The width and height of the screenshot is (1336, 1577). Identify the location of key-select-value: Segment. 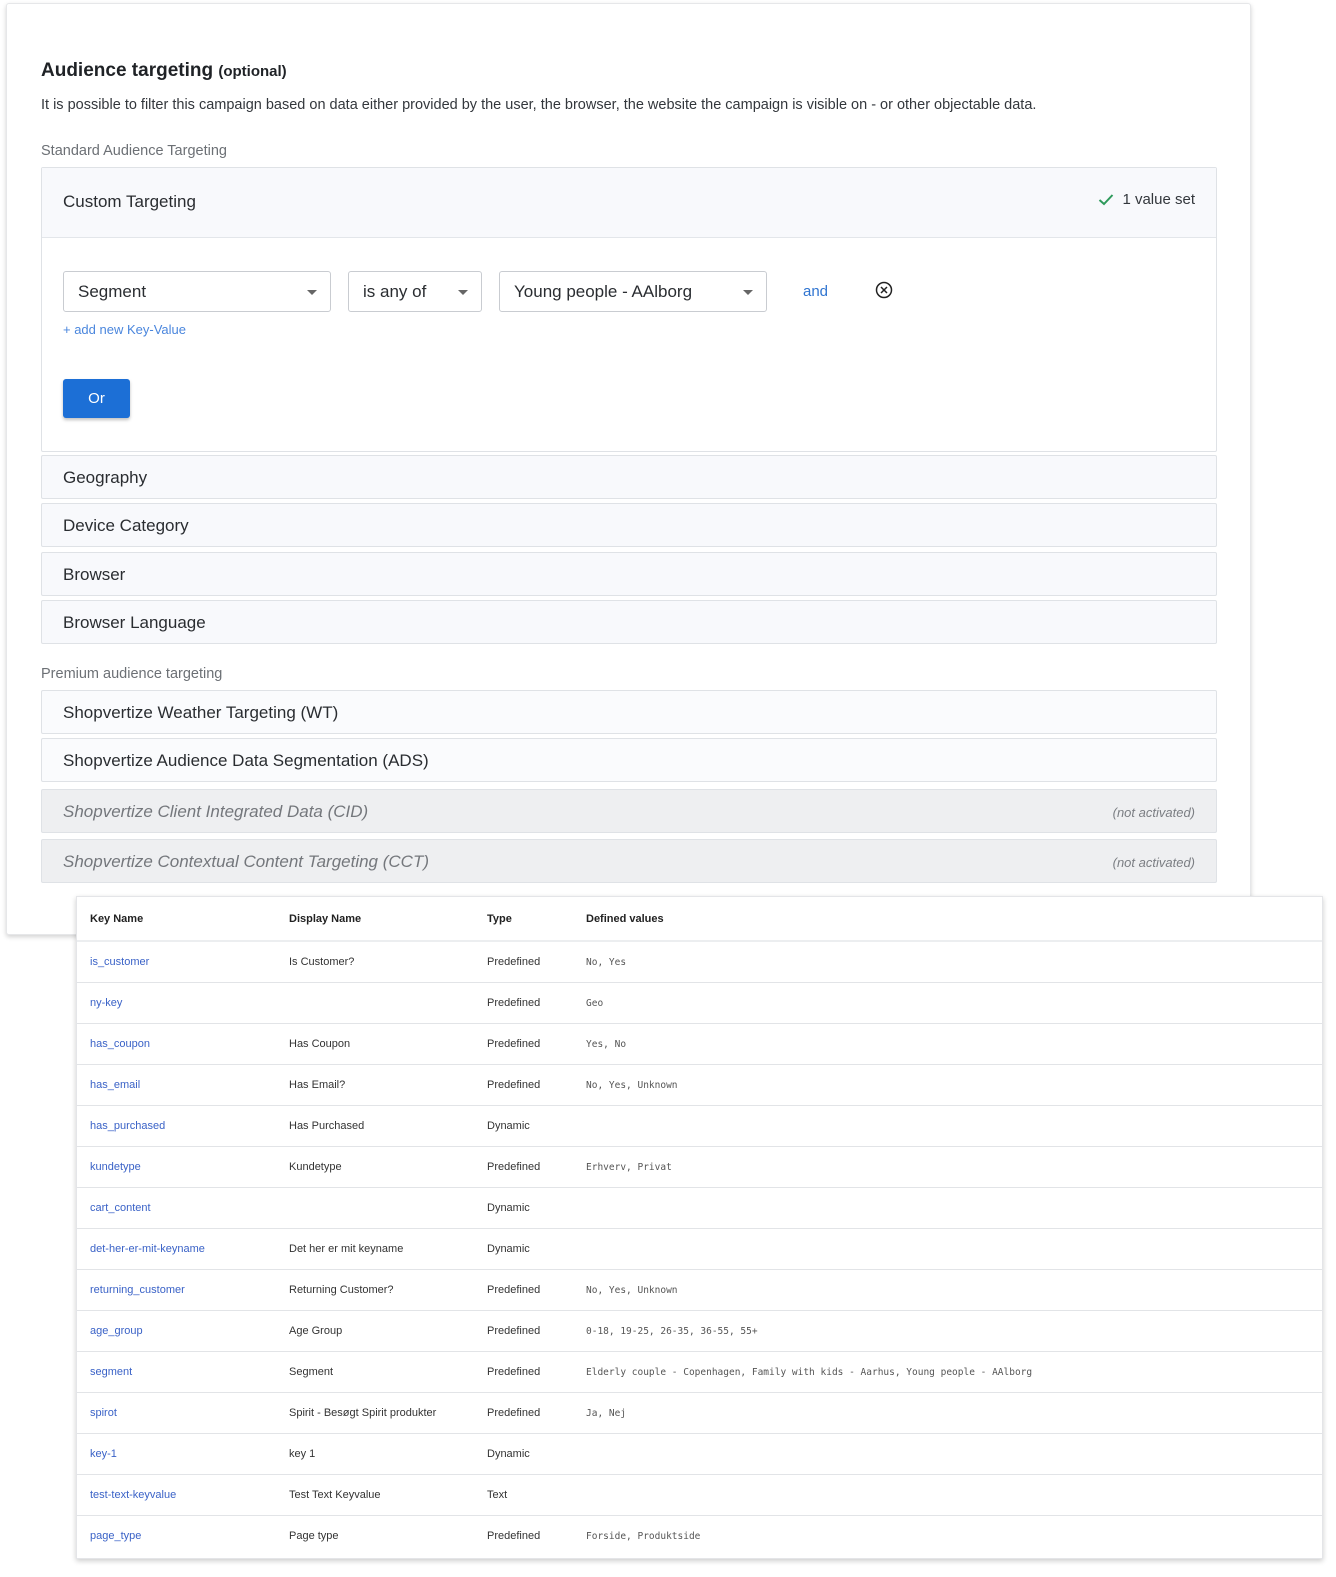
(112, 291).